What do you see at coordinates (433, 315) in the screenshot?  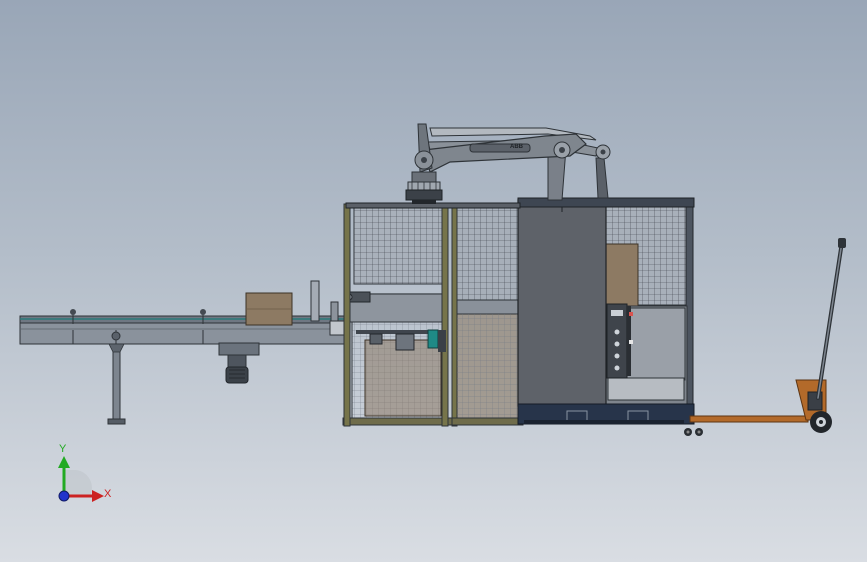 I see `safety-fence-frame` at bounding box center [433, 315].